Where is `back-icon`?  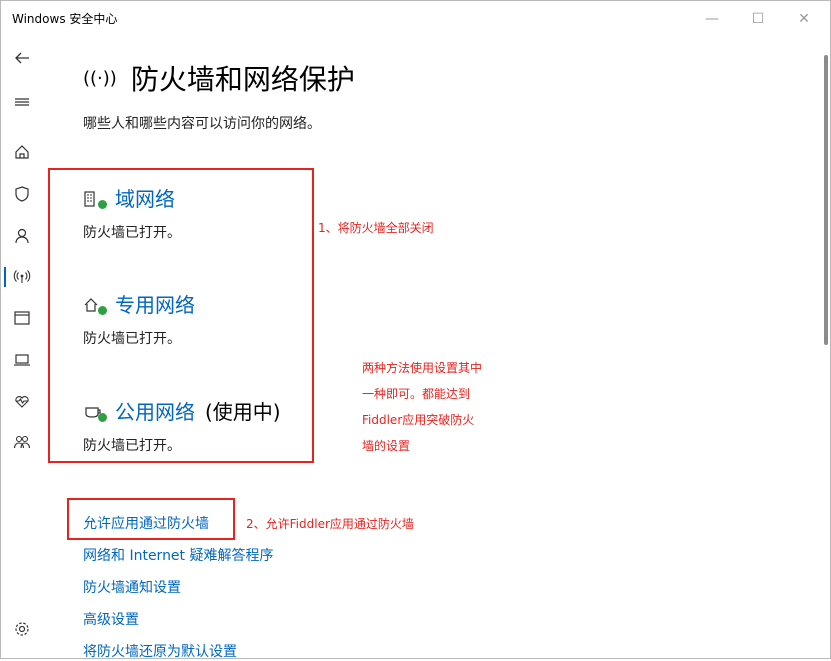 back-icon is located at coordinates (22, 58).